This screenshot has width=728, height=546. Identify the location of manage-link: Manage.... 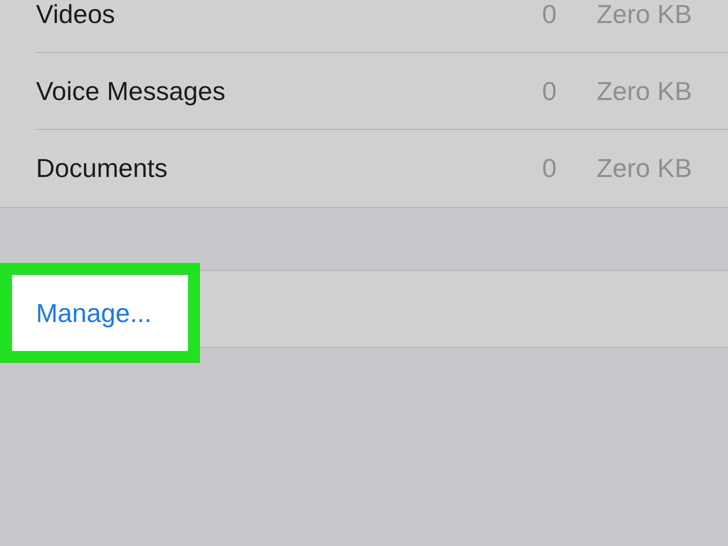
(94, 313).